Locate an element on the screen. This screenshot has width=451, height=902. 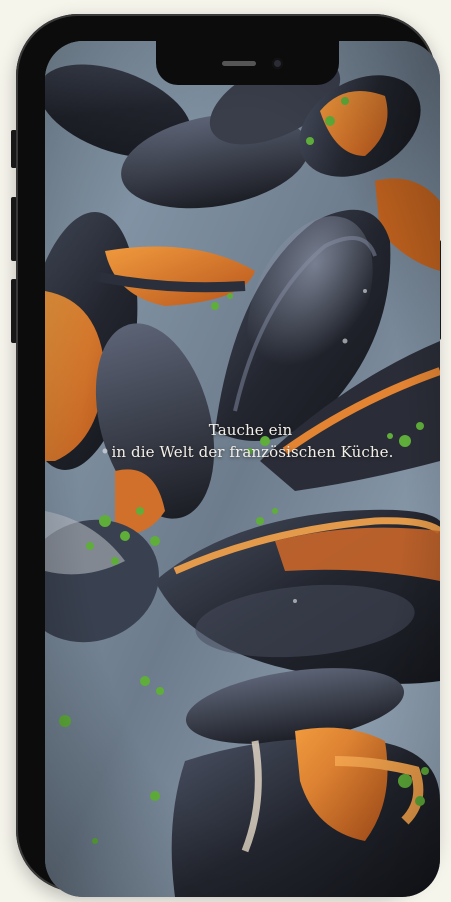
speaker-grille is located at coordinates (239, 63).